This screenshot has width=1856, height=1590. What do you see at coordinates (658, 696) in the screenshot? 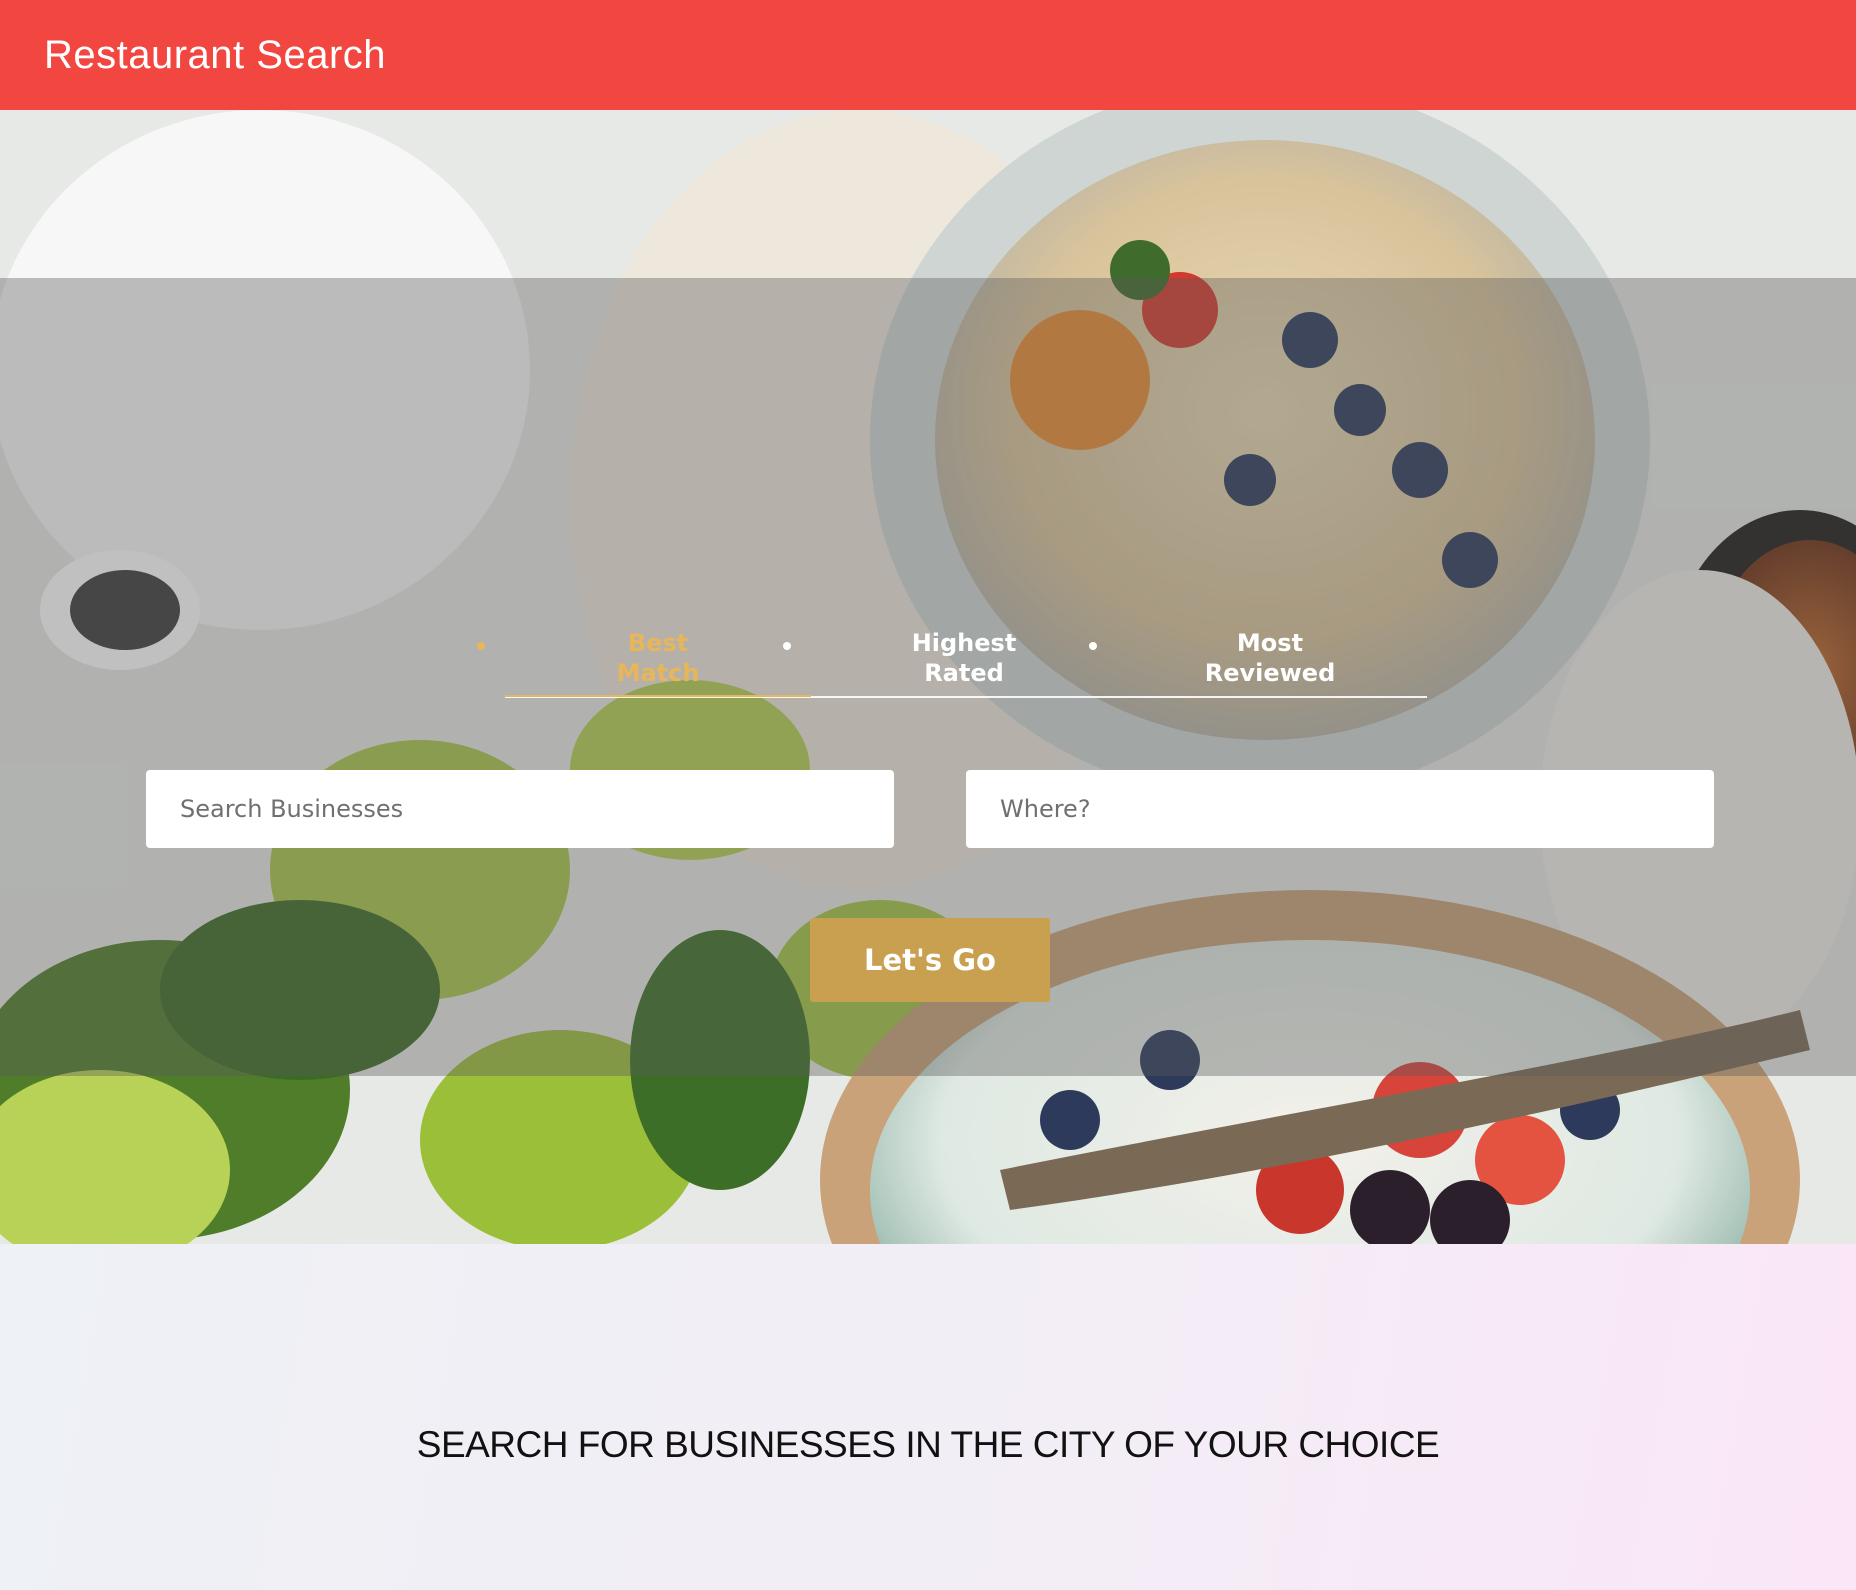
I see `active-tab-underline` at bounding box center [658, 696].